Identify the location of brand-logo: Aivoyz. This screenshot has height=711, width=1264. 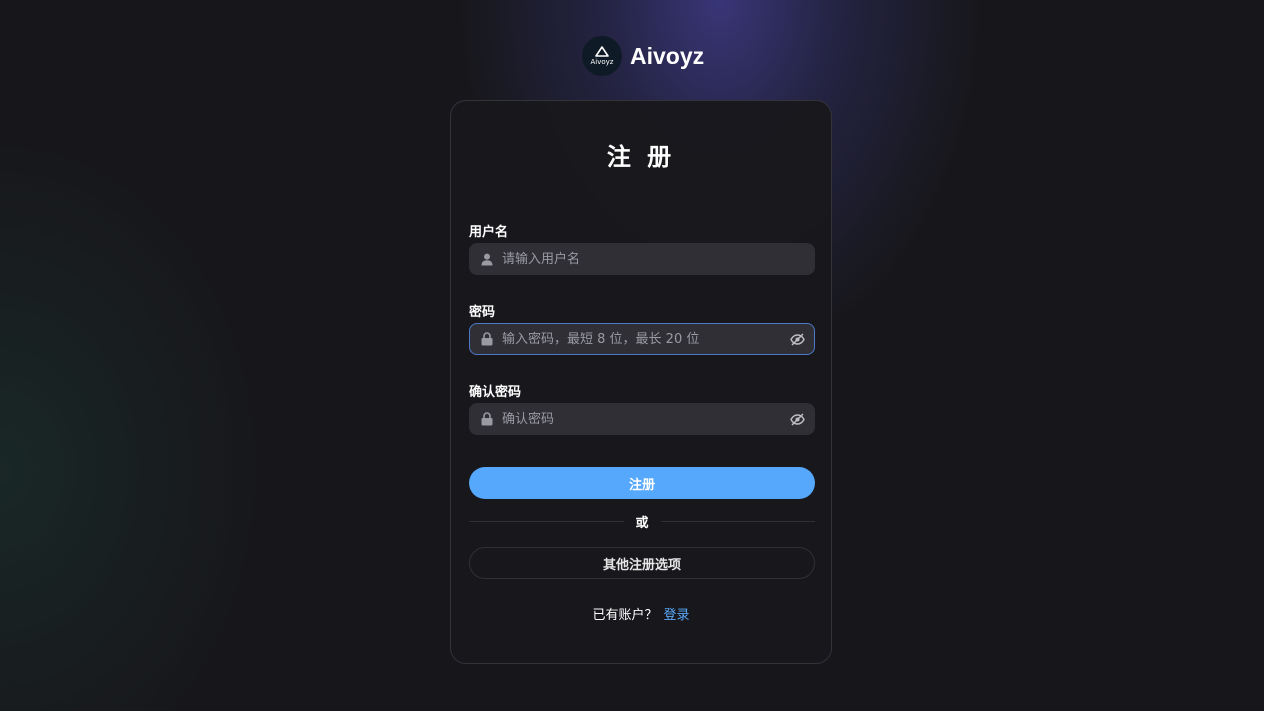
(602, 56).